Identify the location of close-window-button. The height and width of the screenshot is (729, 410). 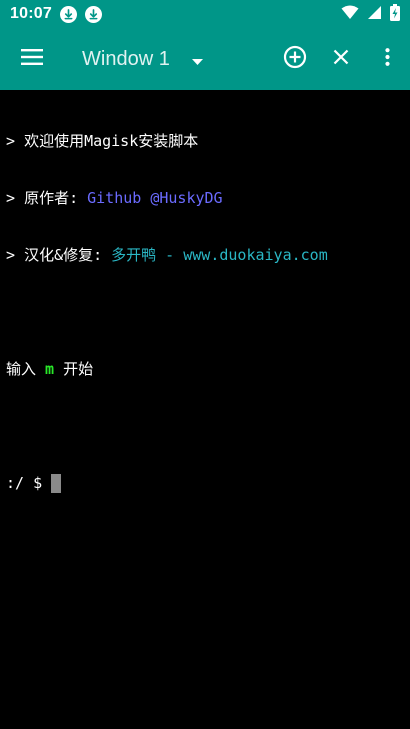
(341, 59).